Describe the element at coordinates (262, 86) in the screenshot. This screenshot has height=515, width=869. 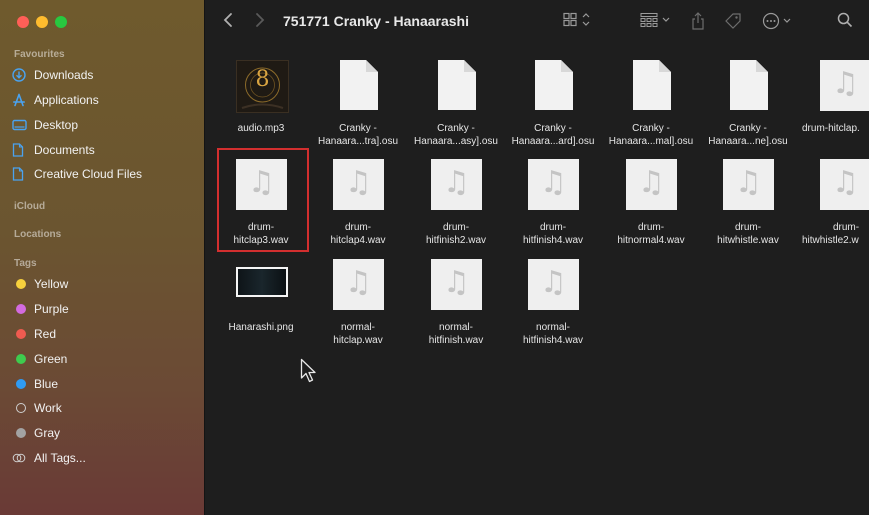
I see `album-art-thumbnail: 8` at that location.